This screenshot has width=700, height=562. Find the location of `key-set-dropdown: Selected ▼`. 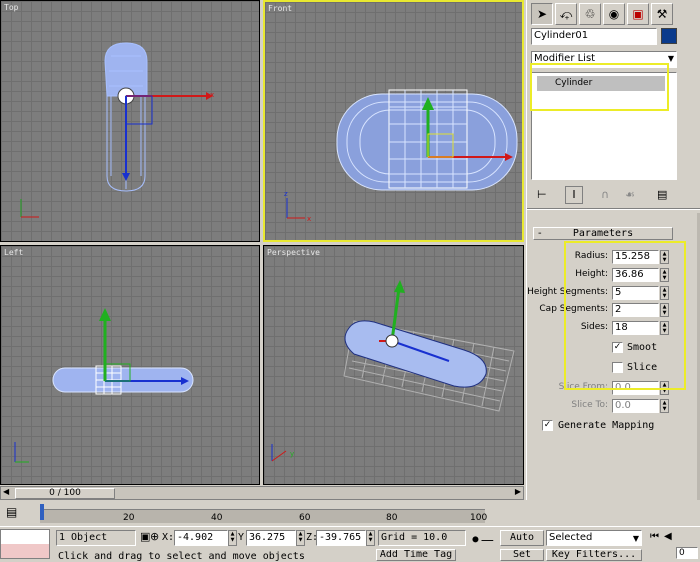

key-set-dropdown: Selected ▼ is located at coordinates (594, 538).